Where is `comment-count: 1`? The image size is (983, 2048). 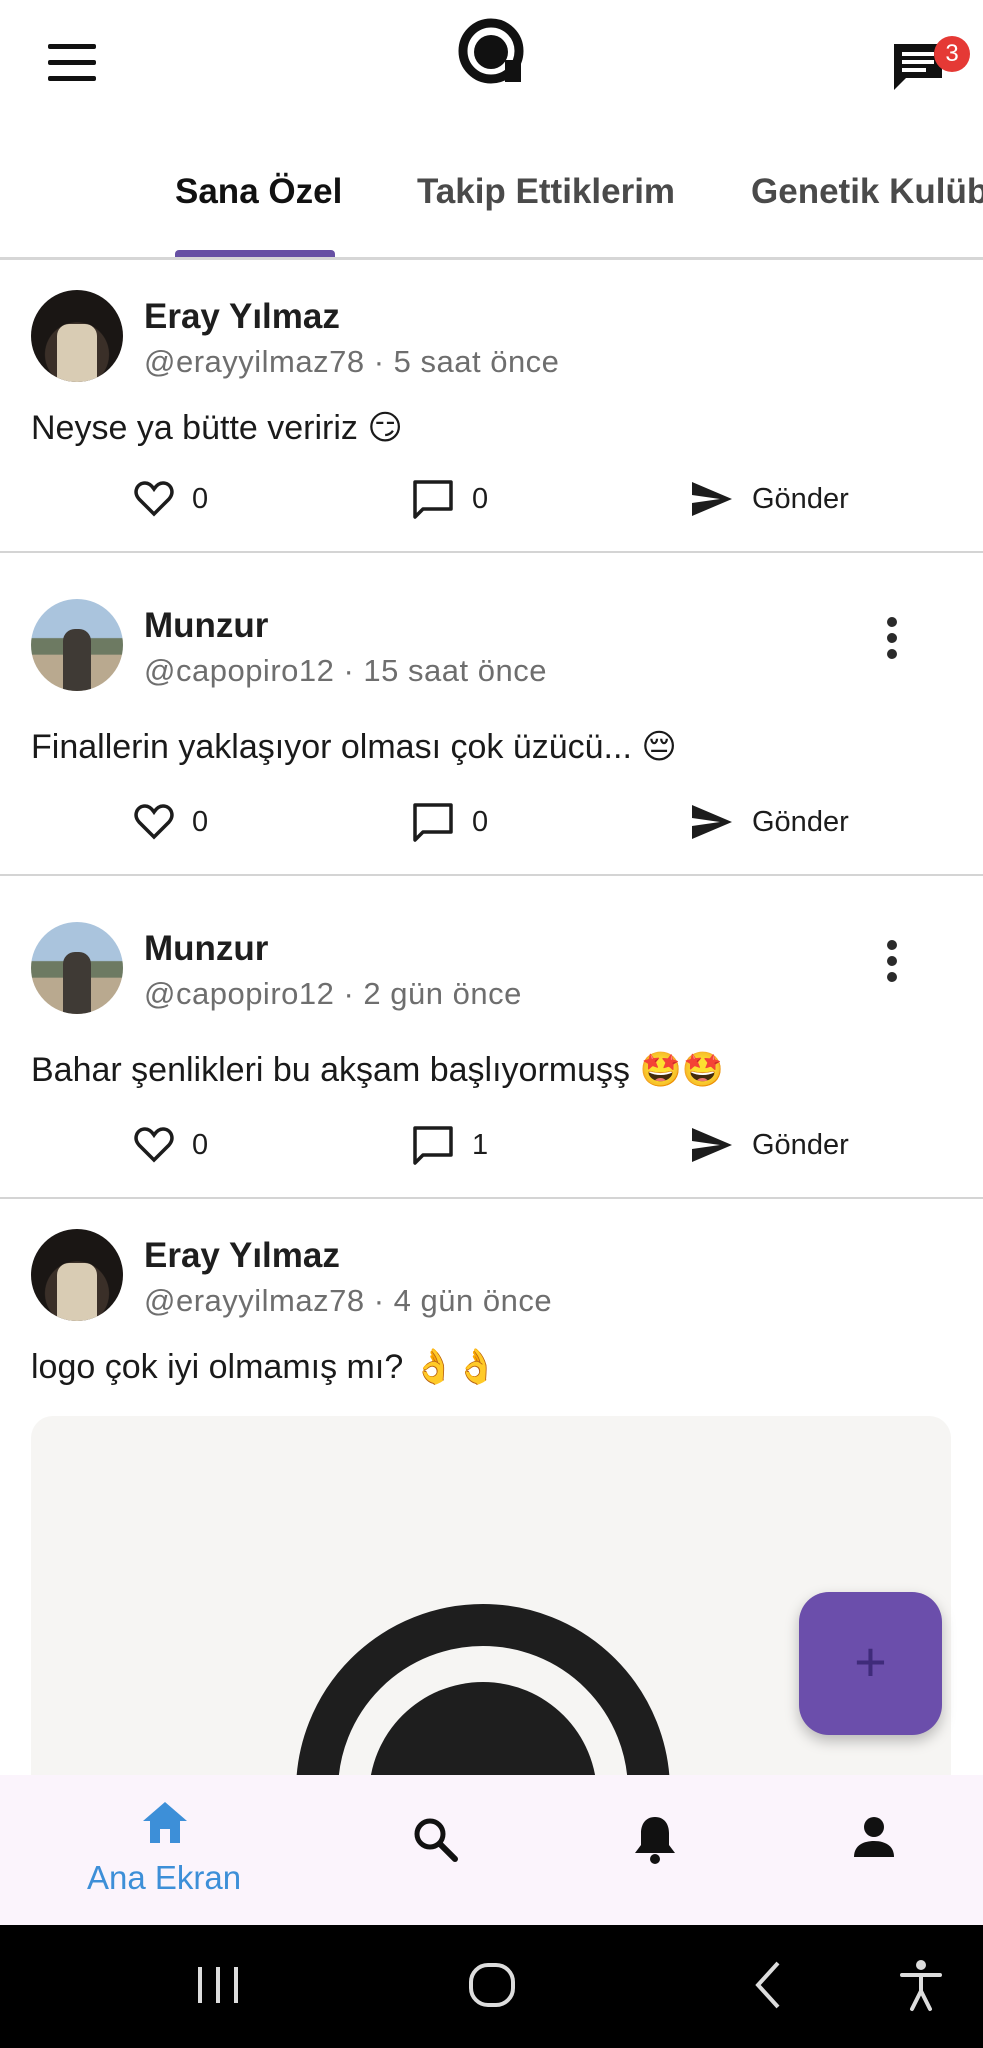 comment-count: 1 is located at coordinates (480, 1144).